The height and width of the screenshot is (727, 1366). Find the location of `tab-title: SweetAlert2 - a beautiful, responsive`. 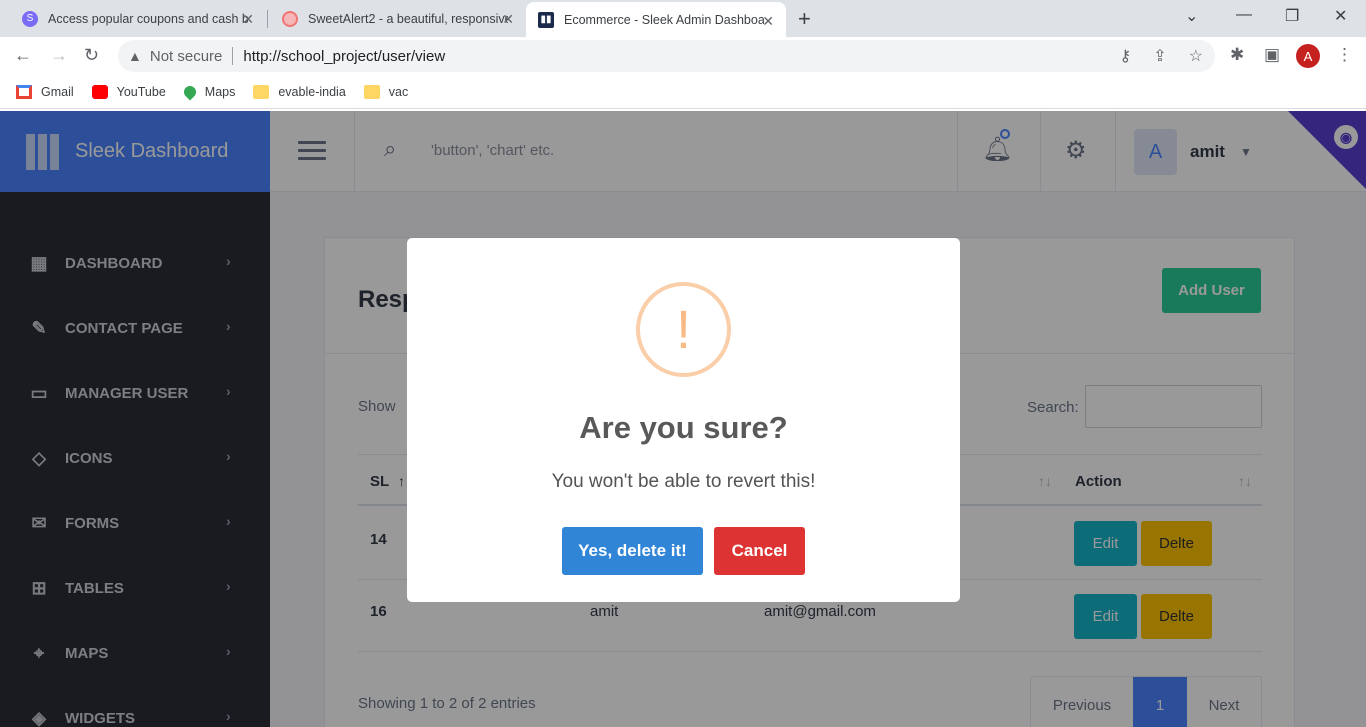

tab-title: SweetAlert2 - a beautiful, responsive is located at coordinates (408, 18).